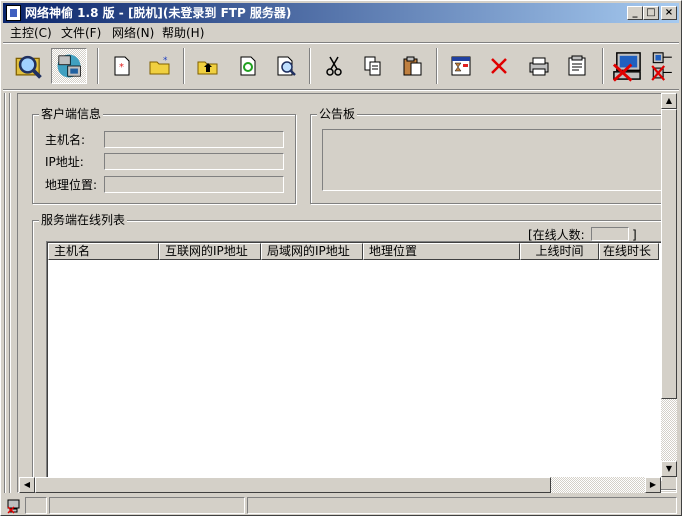 This screenshot has height=516, width=682. What do you see at coordinates (610, 234) in the screenshot?
I see `online-count-field` at bounding box center [610, 234].